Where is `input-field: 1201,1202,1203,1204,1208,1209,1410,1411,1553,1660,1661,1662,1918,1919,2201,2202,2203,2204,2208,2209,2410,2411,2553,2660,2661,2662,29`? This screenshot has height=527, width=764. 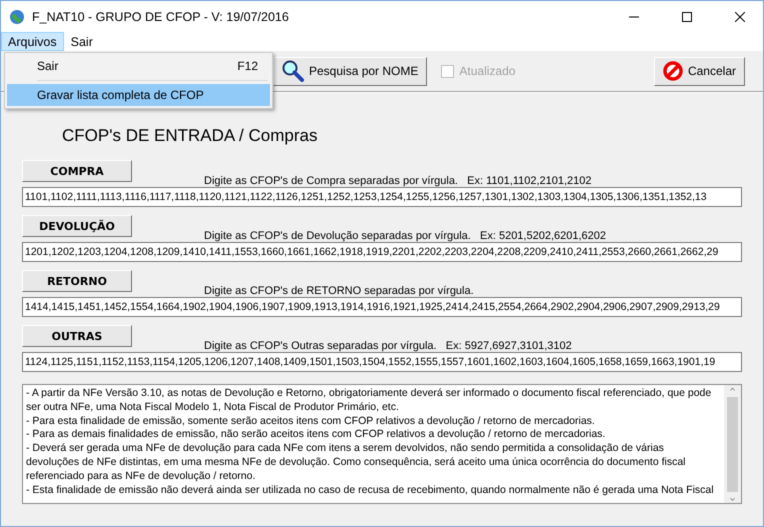
input-field: 1201,1202,1203,1204,1208,1209,1410,1411,1553,1660,1661,1662,1918,1919,2201,2202,2203,2204,2208,2209,2410,2411,2553,2660,2661,2662,29 is located at coordinates (382, 252).